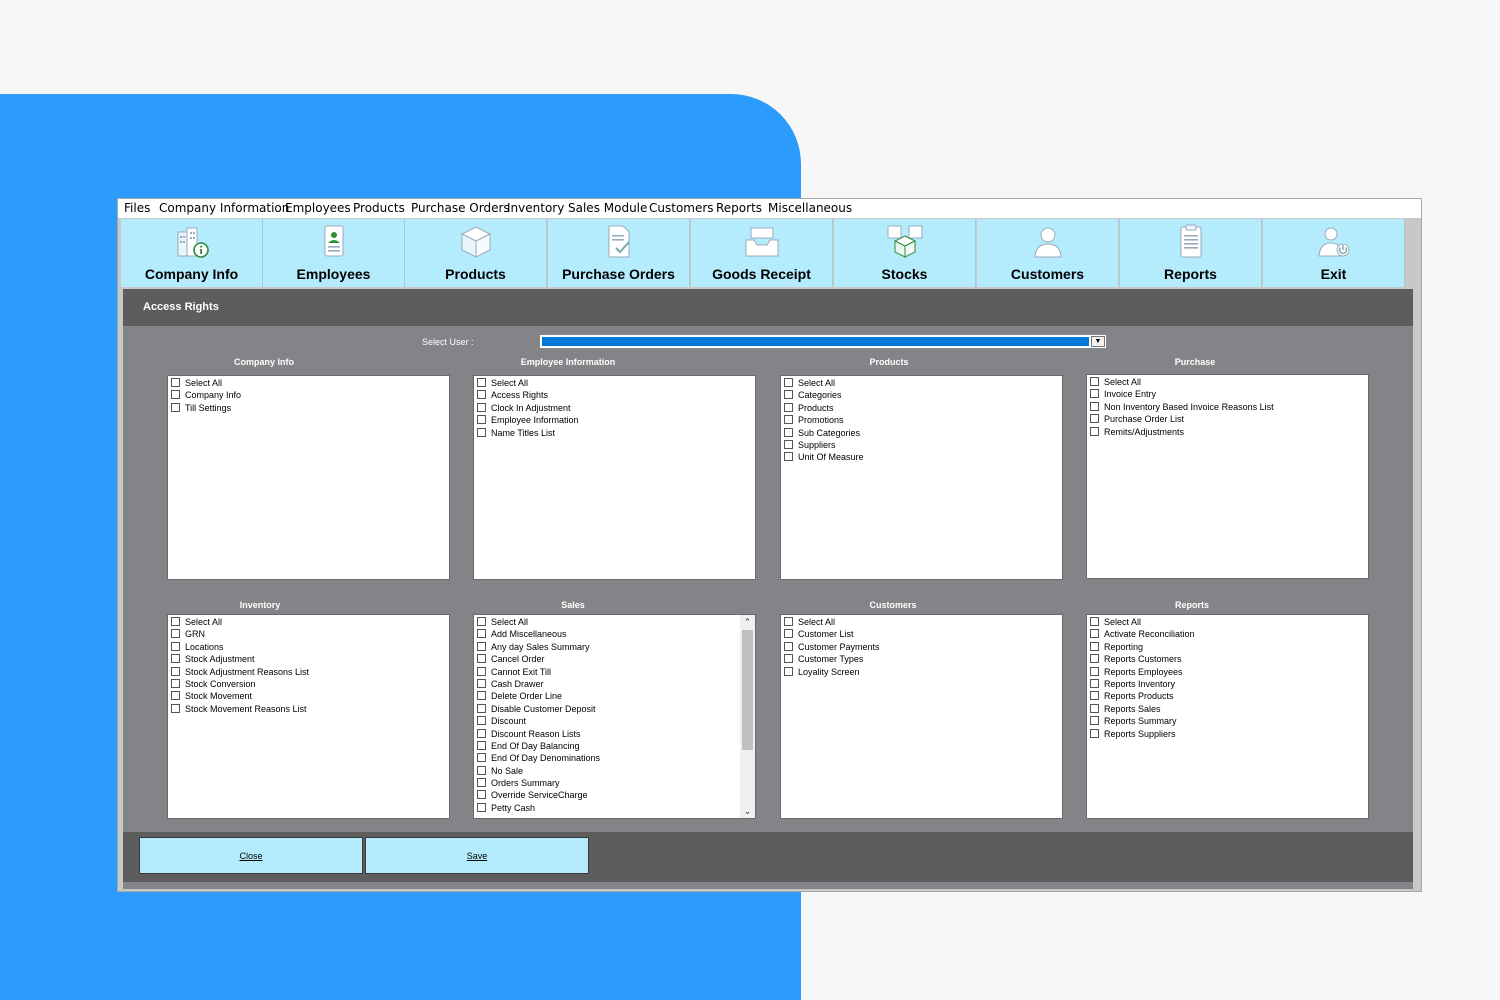  Describe the element at coordinates (308, 395) in the screenshot. I see `checkbox-item: Company Info` at that location.